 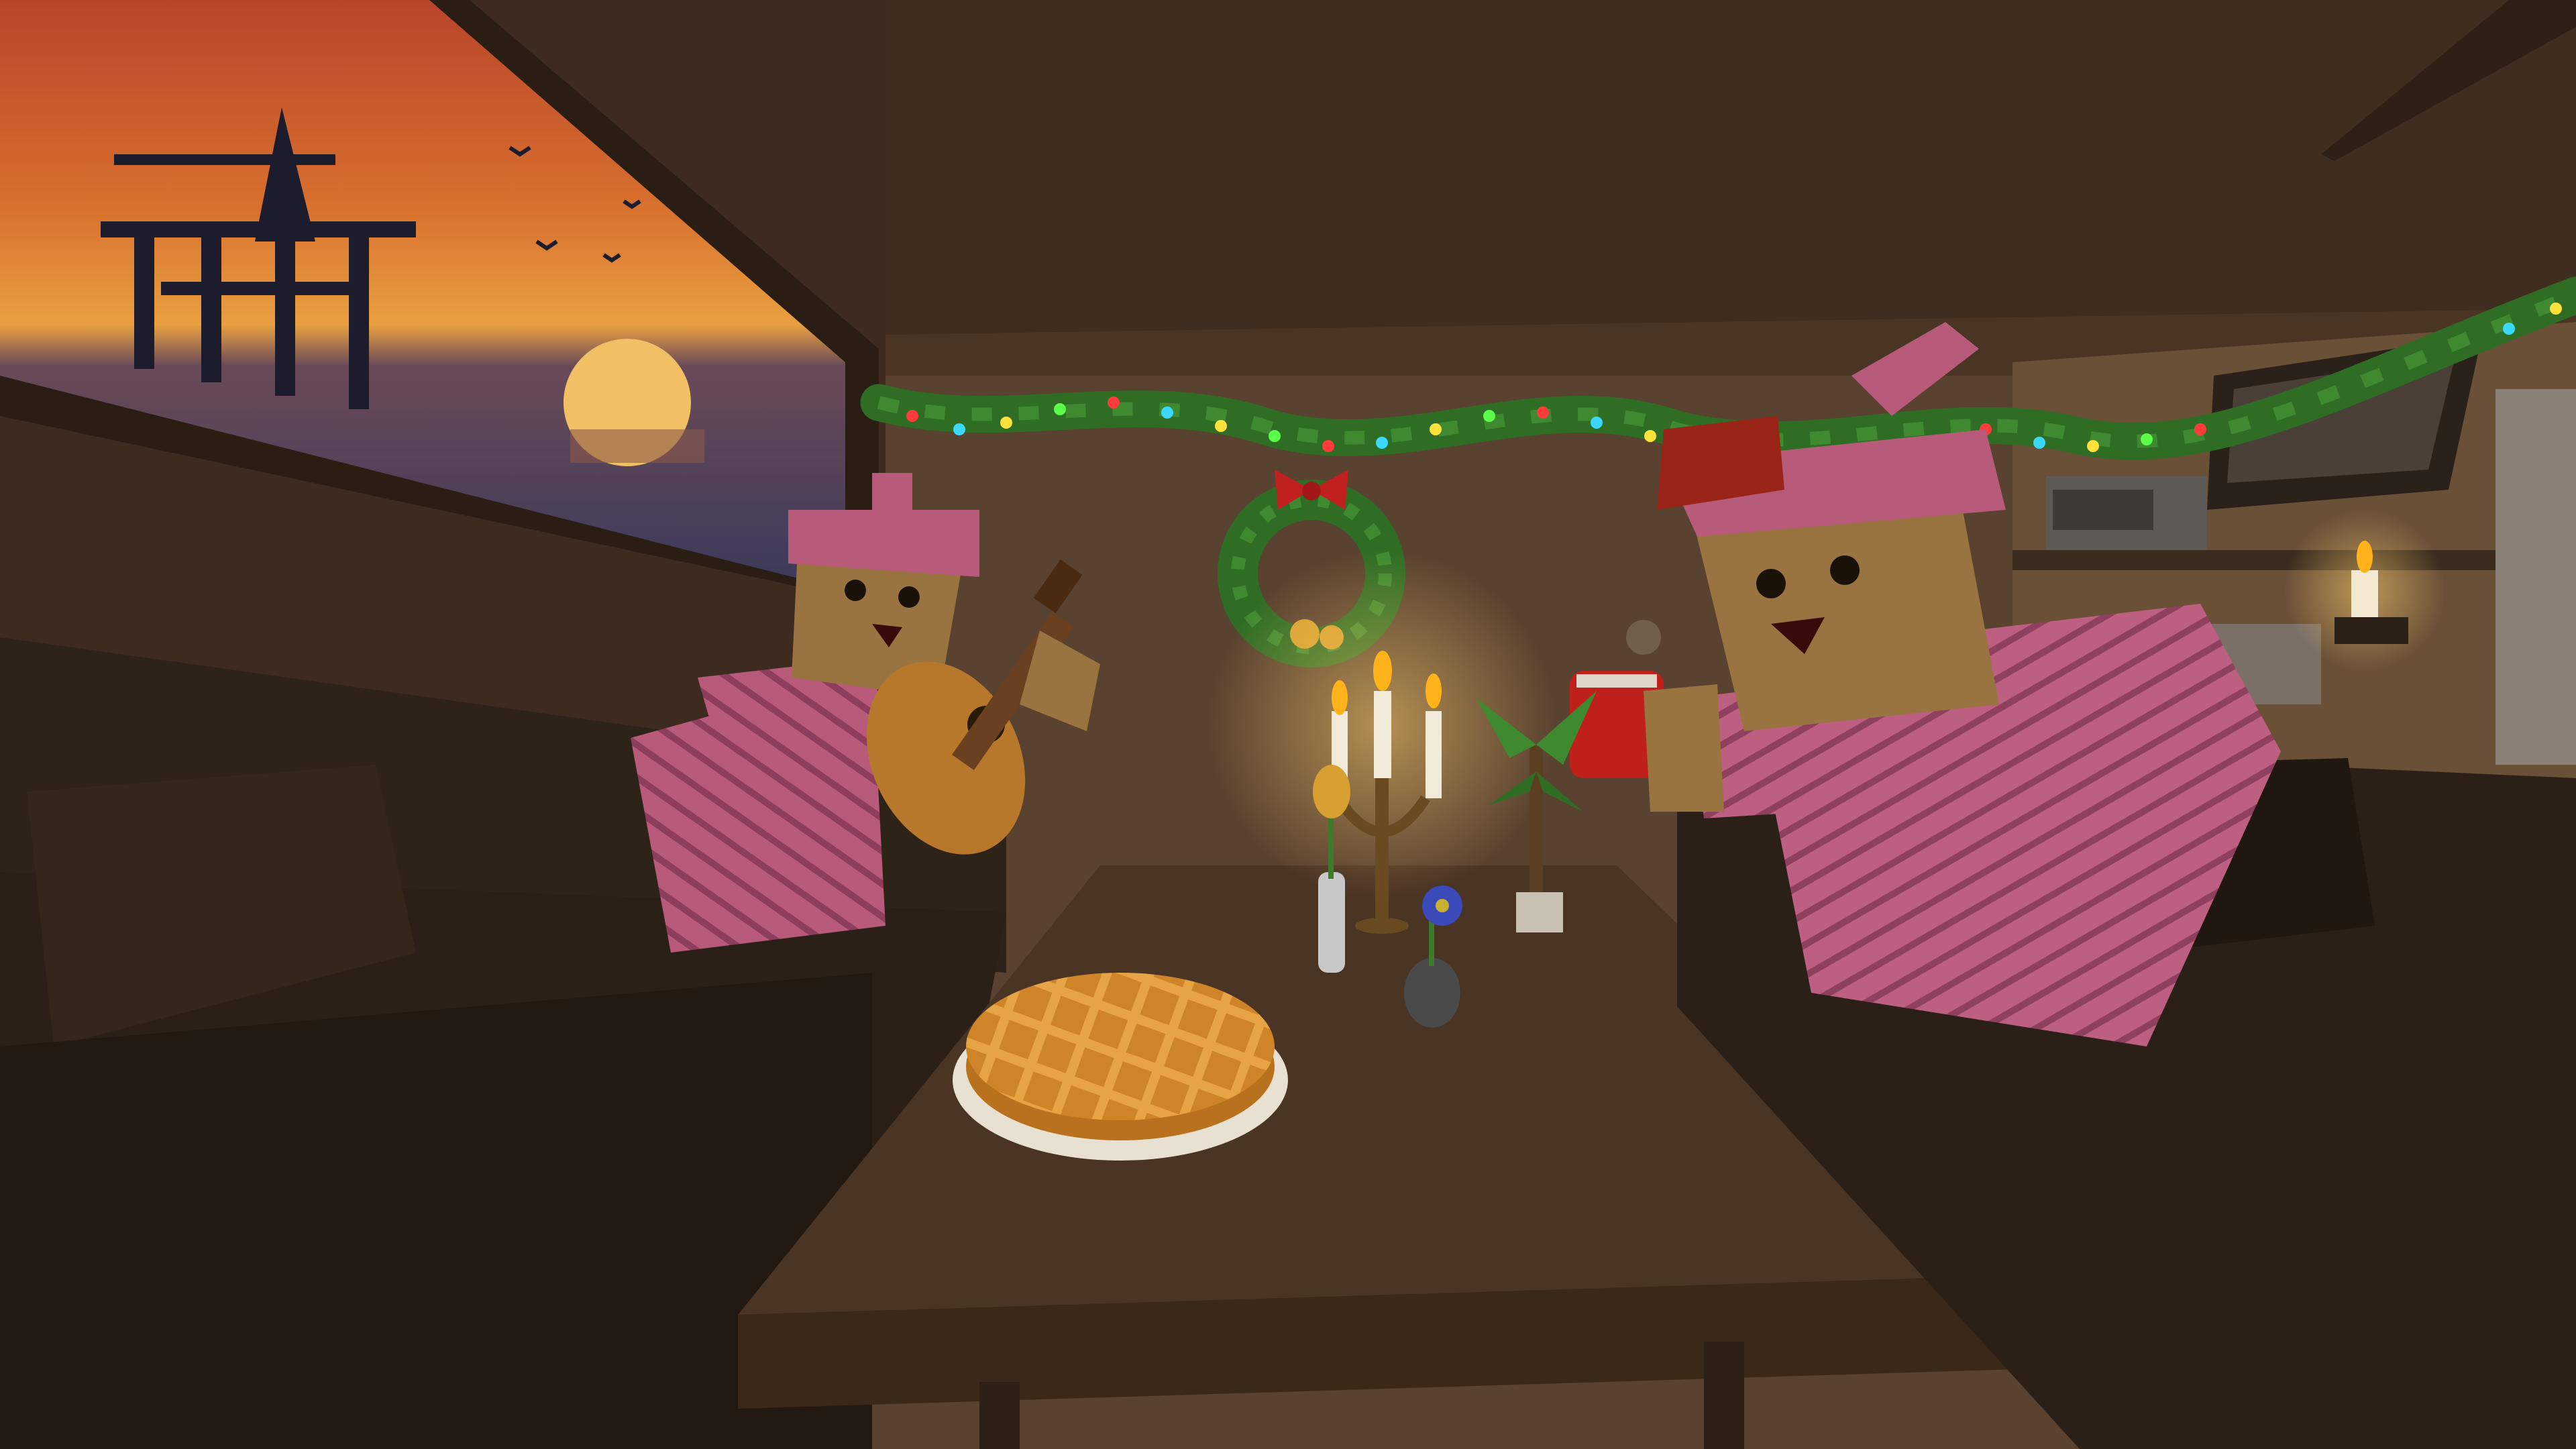 What do you see at coordinates (1771, 583) in the screenshot?
I see `mug-holder-eye-left` at bounding box center [1771, 583].